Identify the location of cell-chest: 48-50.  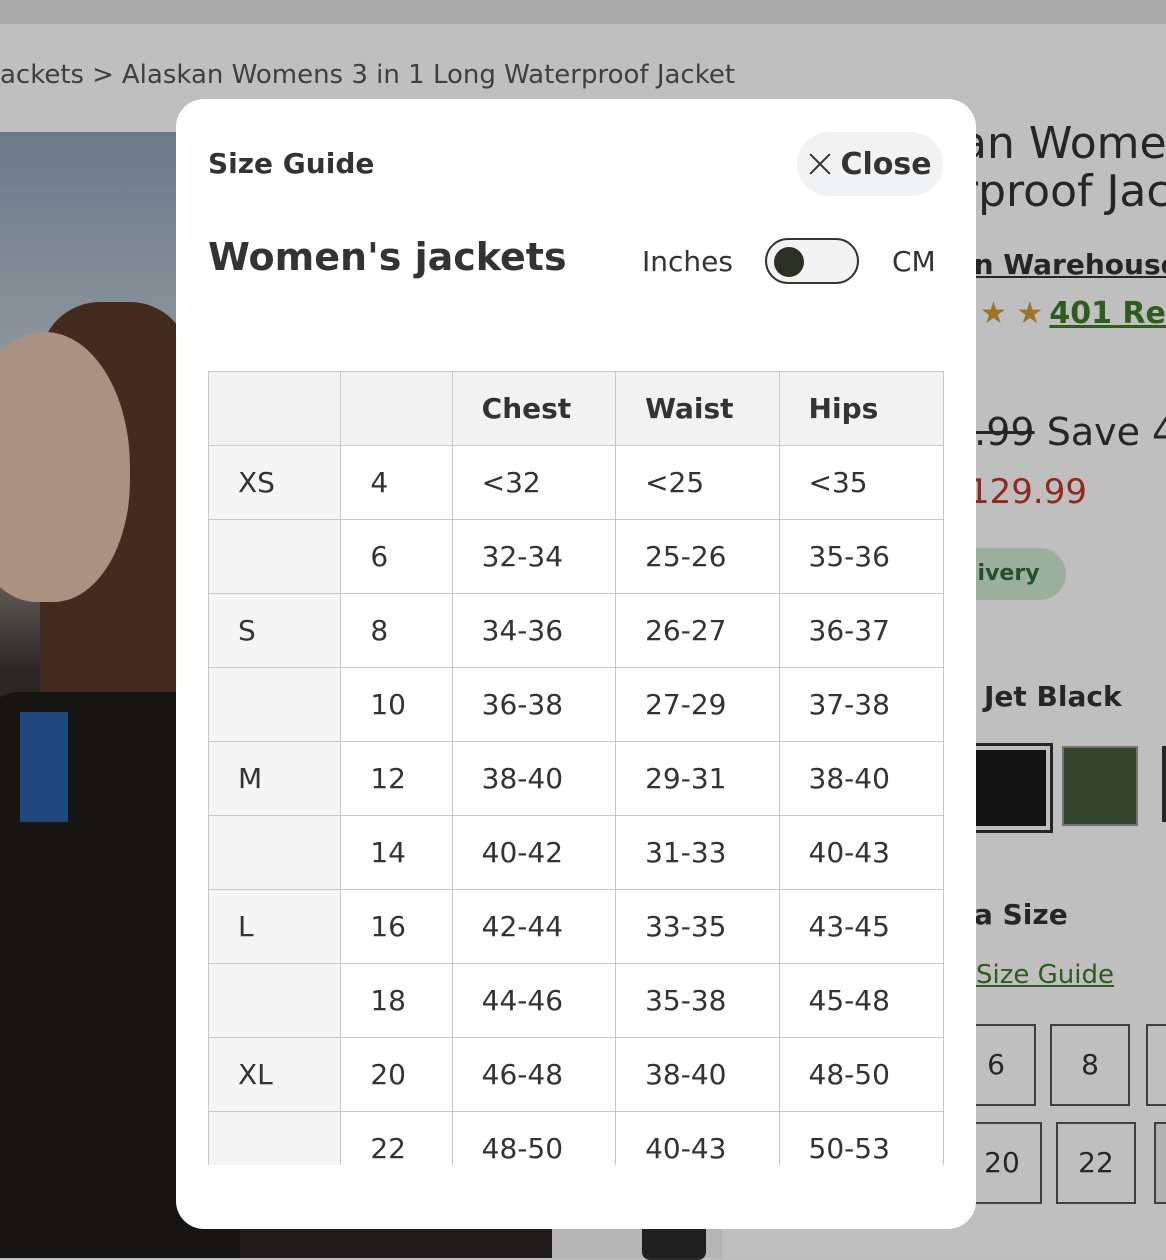
(534, 1138).